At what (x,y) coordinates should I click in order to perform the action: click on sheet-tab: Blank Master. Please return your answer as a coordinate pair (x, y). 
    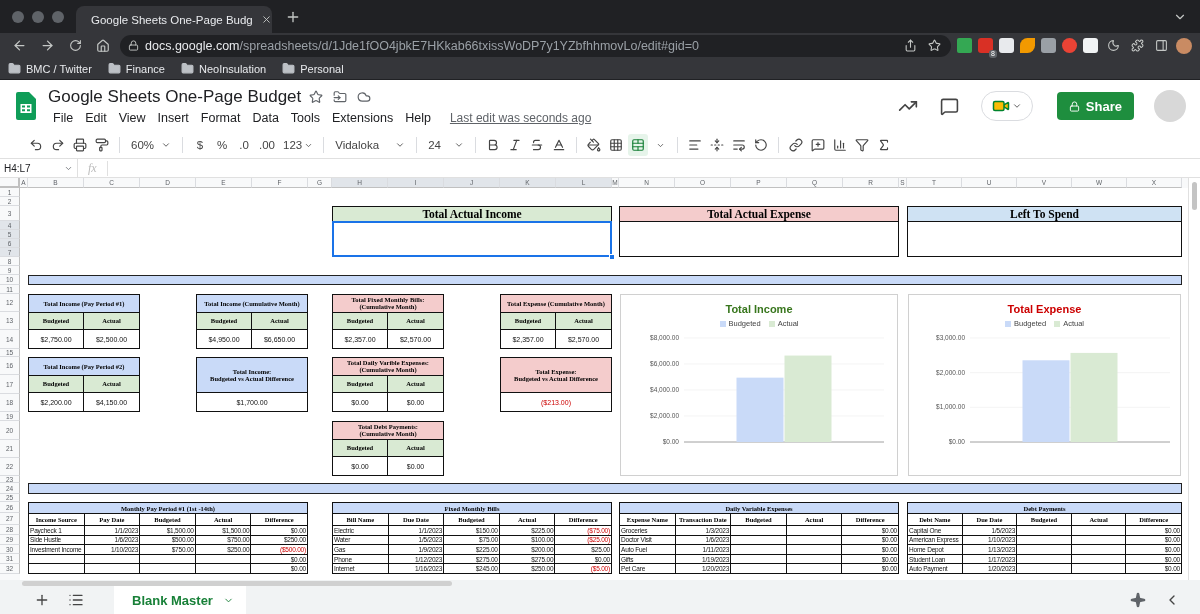
    Looking at the image, I should click on (180, 600).